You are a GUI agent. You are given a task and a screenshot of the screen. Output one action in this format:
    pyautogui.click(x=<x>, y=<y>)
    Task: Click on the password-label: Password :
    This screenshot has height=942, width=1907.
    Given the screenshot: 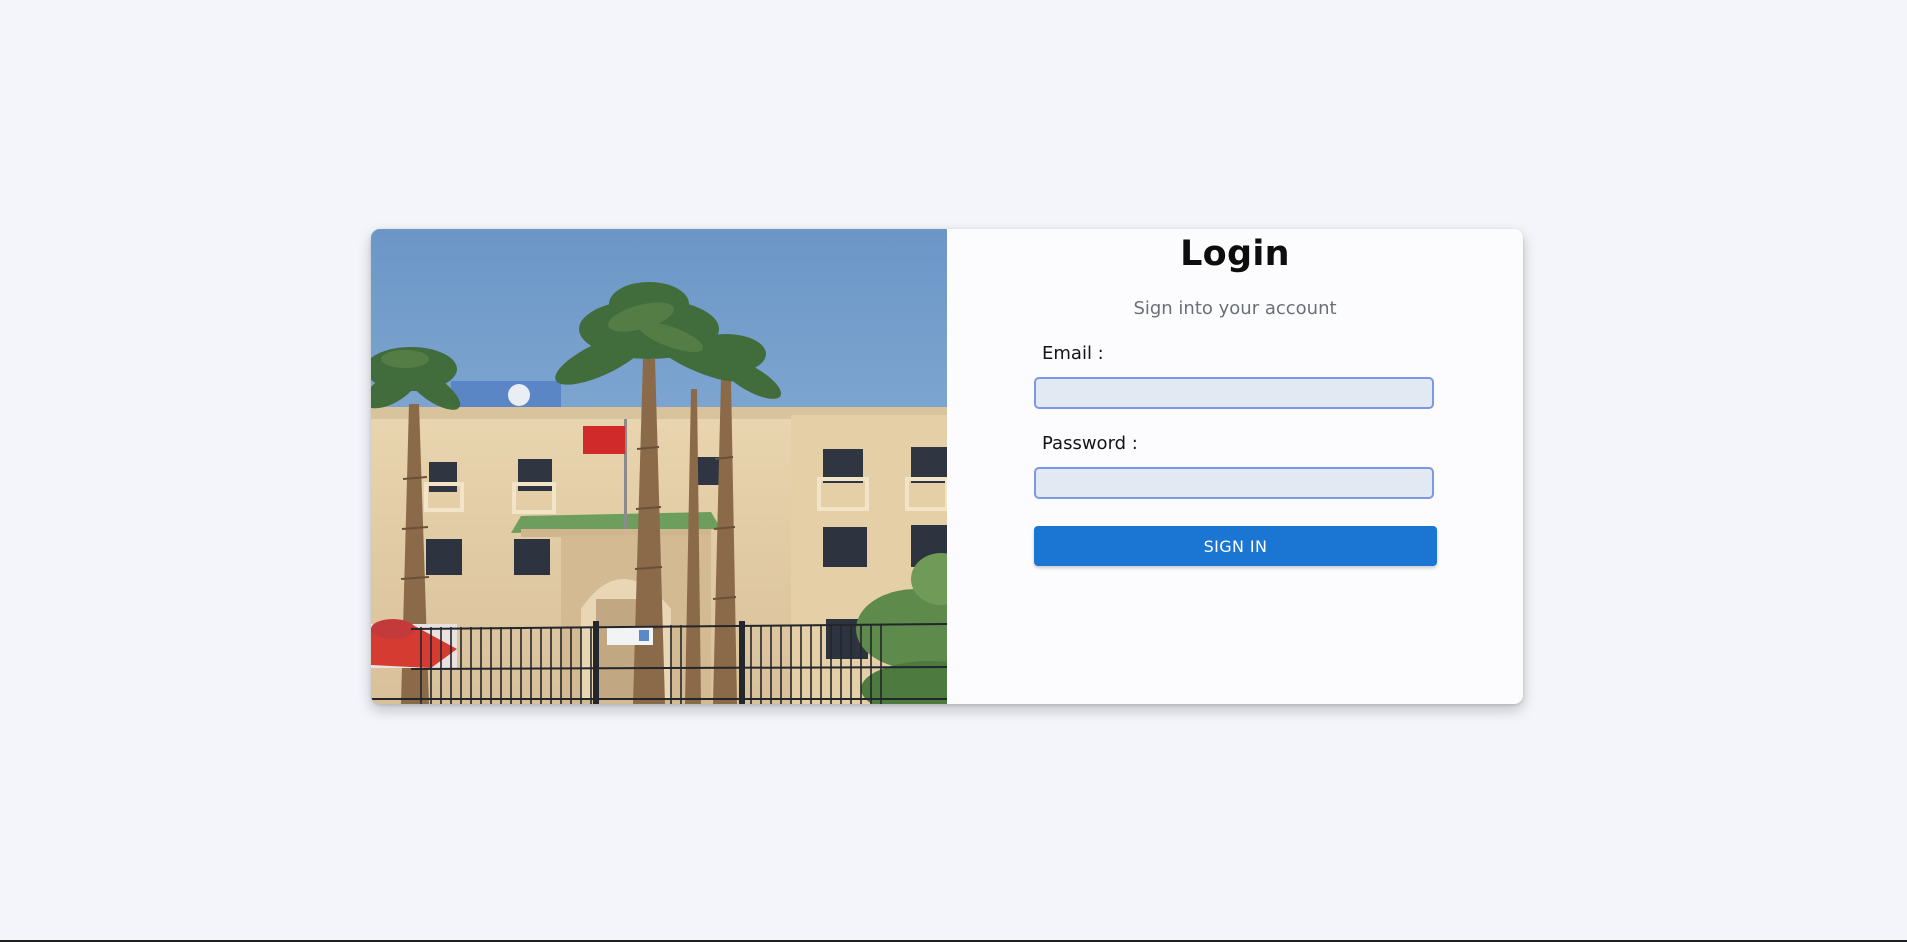 What is the action you would take?
    pyautogui.click(x=1090, y=443)
    